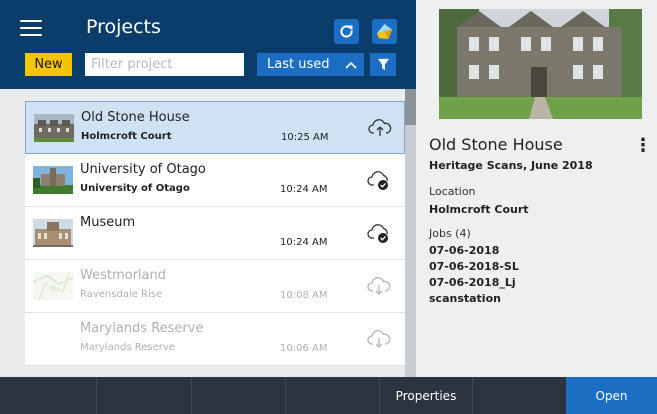  What do you see at coordinates (465, 298) in the screenshot?
I see `job-item: scanstation` at bounding box center [465, 298].